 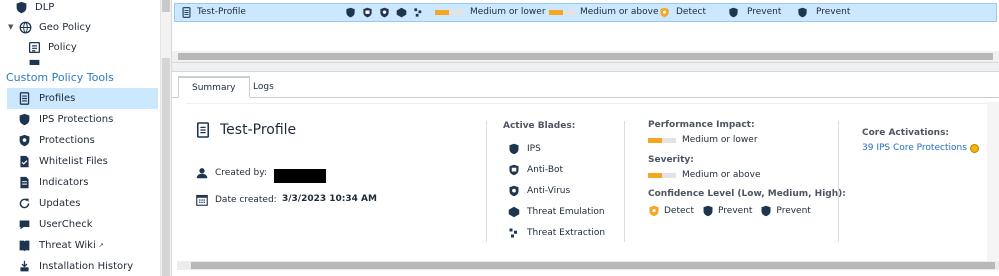 What do you see at coordinates (64, 182) in the screenshot?
I see `sidebar-item-label: Indicators` at bounding box center [64, 182].